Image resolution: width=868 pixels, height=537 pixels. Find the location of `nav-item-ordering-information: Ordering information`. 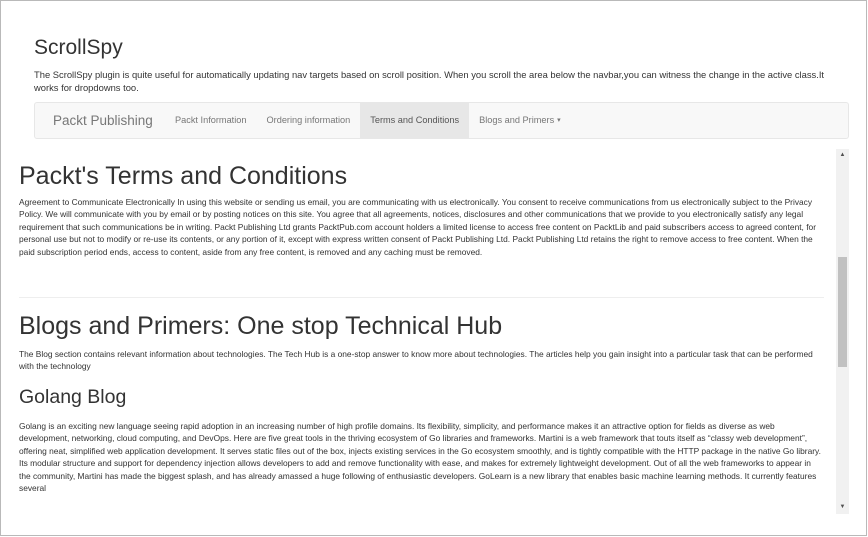

nav-item-ordering-information: Ordering information is located at coordinates (309, 120).